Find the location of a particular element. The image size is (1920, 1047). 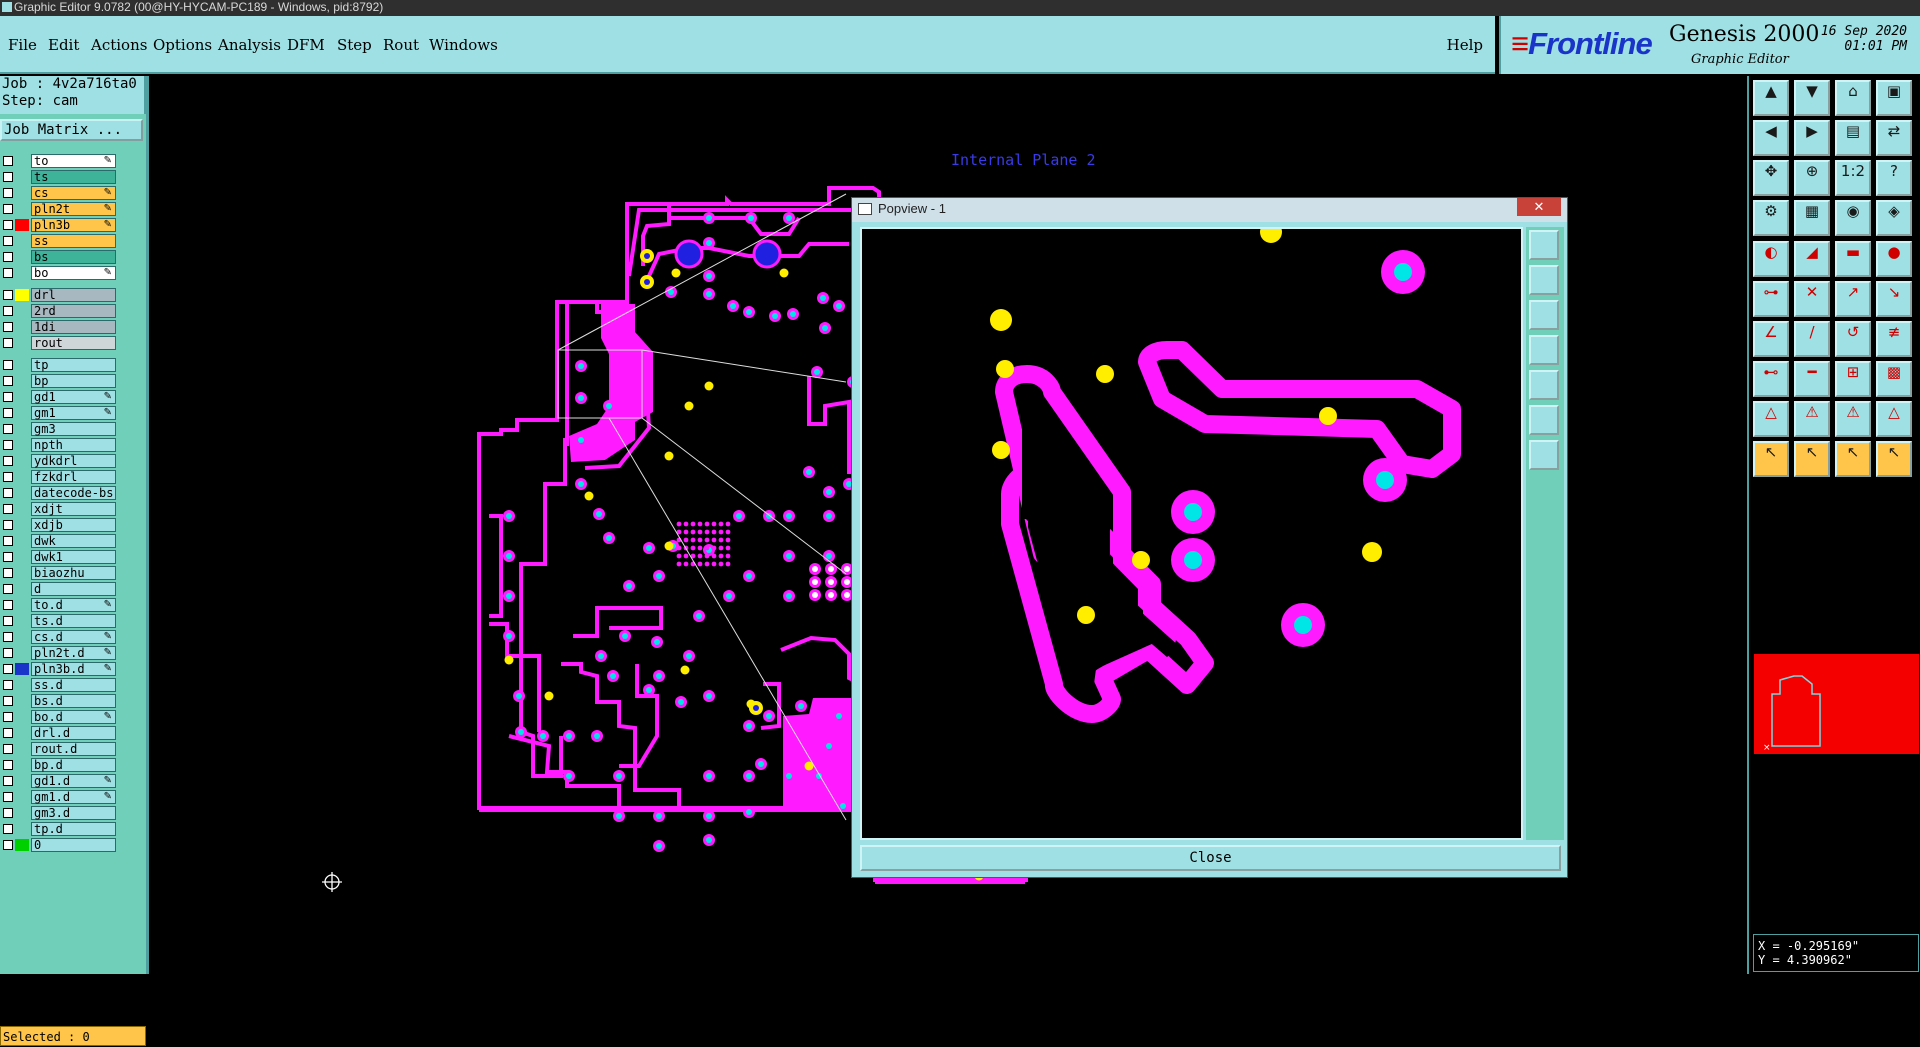

layer-name: bo ✎ is located at coordinates (73, 273).